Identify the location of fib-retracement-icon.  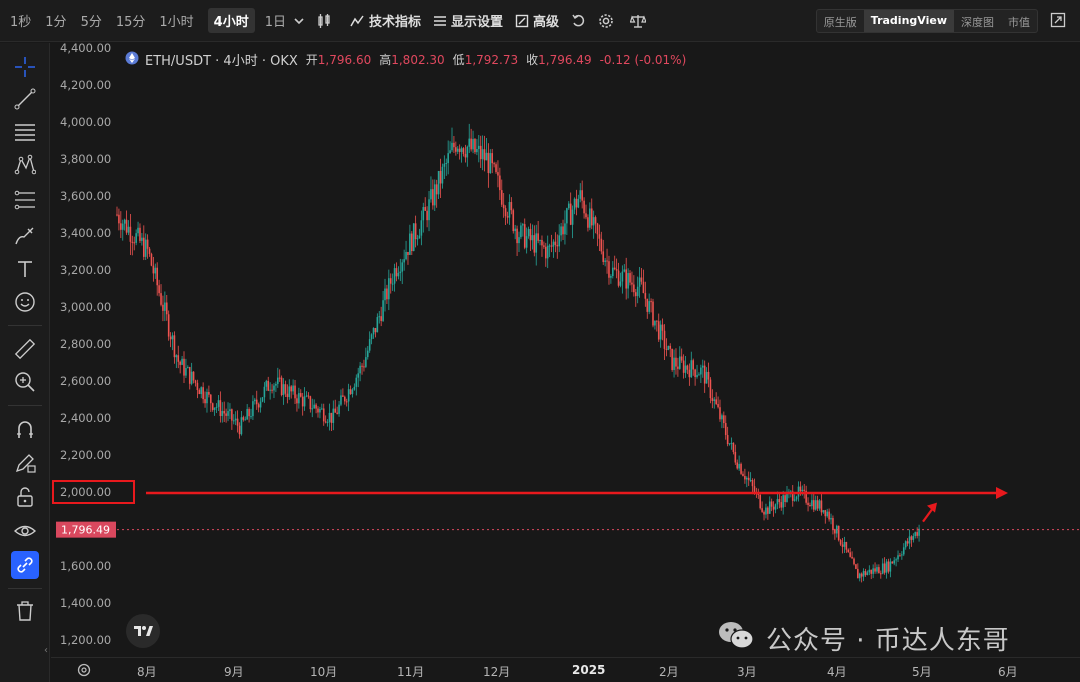
(25, 200).